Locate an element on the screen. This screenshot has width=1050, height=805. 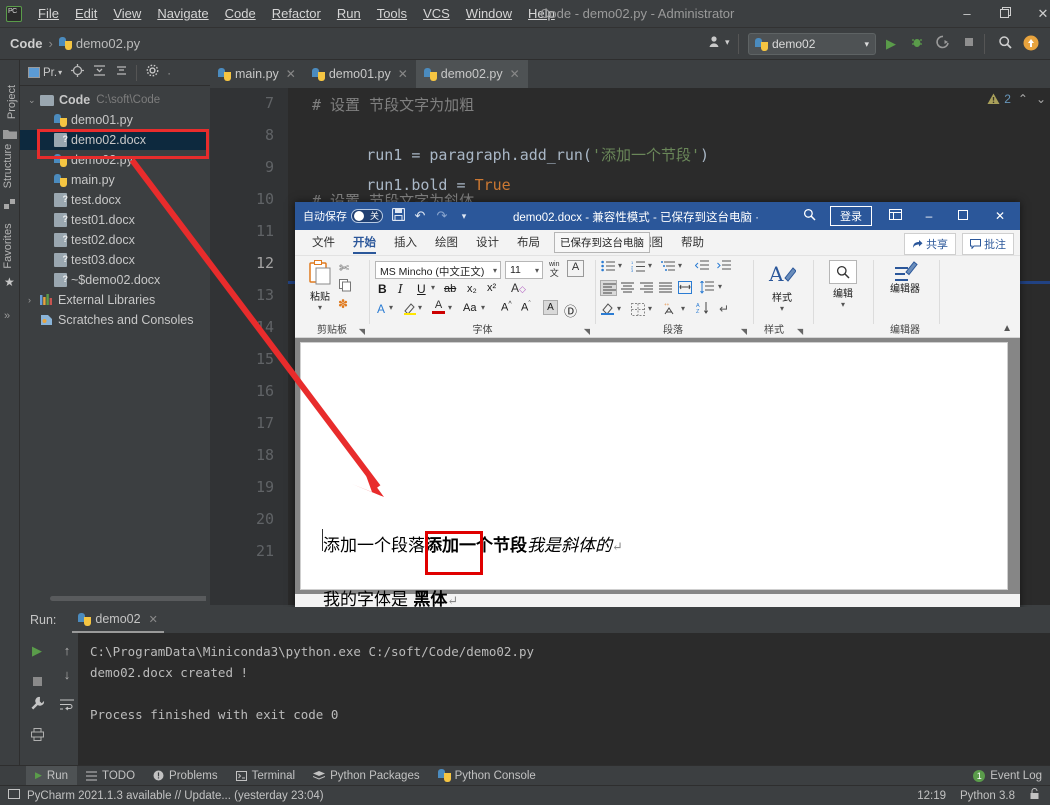
enclose-circle-icon: Ⓓ is located at coordinates (570, 310).